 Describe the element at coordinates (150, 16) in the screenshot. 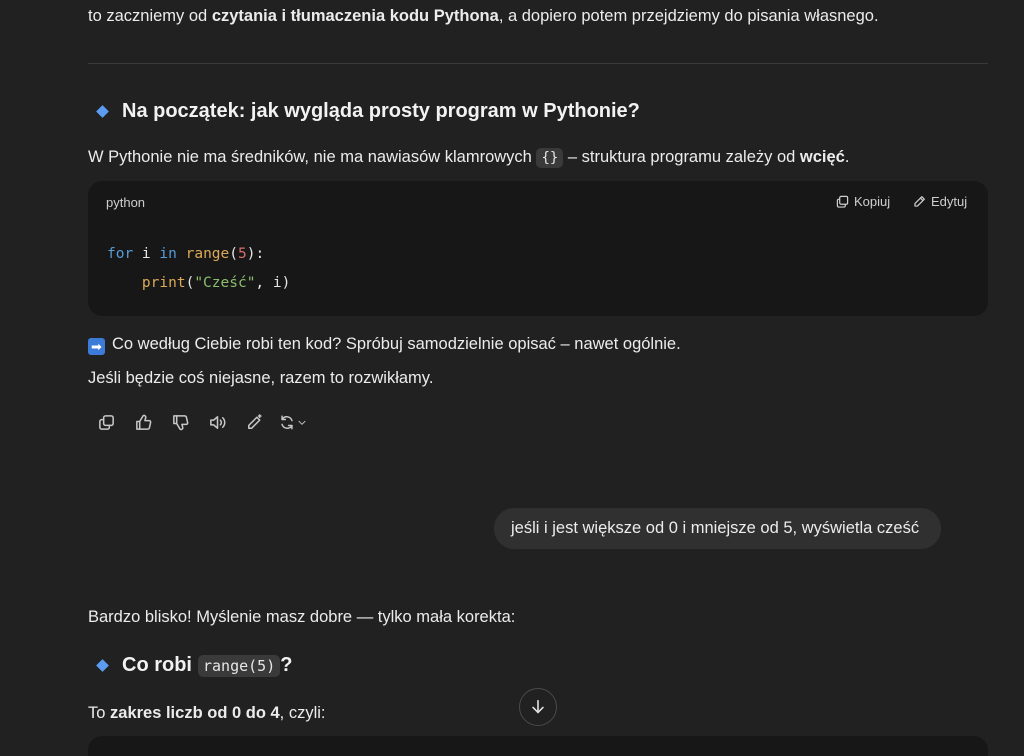

I see `intro-text: to zaczniemy od` at that location.